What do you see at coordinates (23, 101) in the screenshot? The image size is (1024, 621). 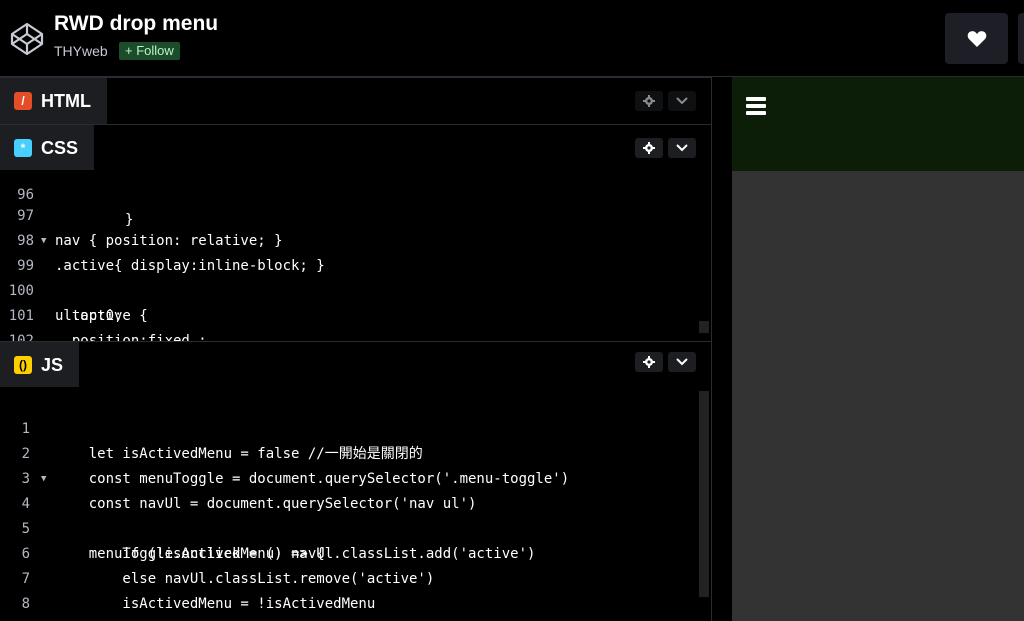 I see `html-icon: /` at bounding box center [23, 101].